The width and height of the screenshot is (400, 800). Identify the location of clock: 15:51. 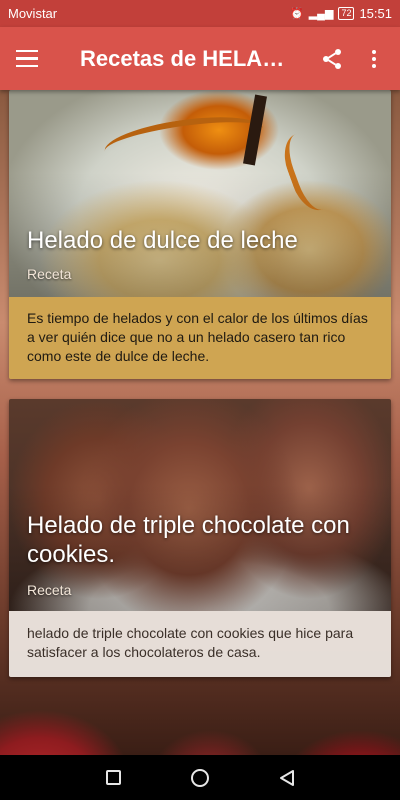
(375, 13).